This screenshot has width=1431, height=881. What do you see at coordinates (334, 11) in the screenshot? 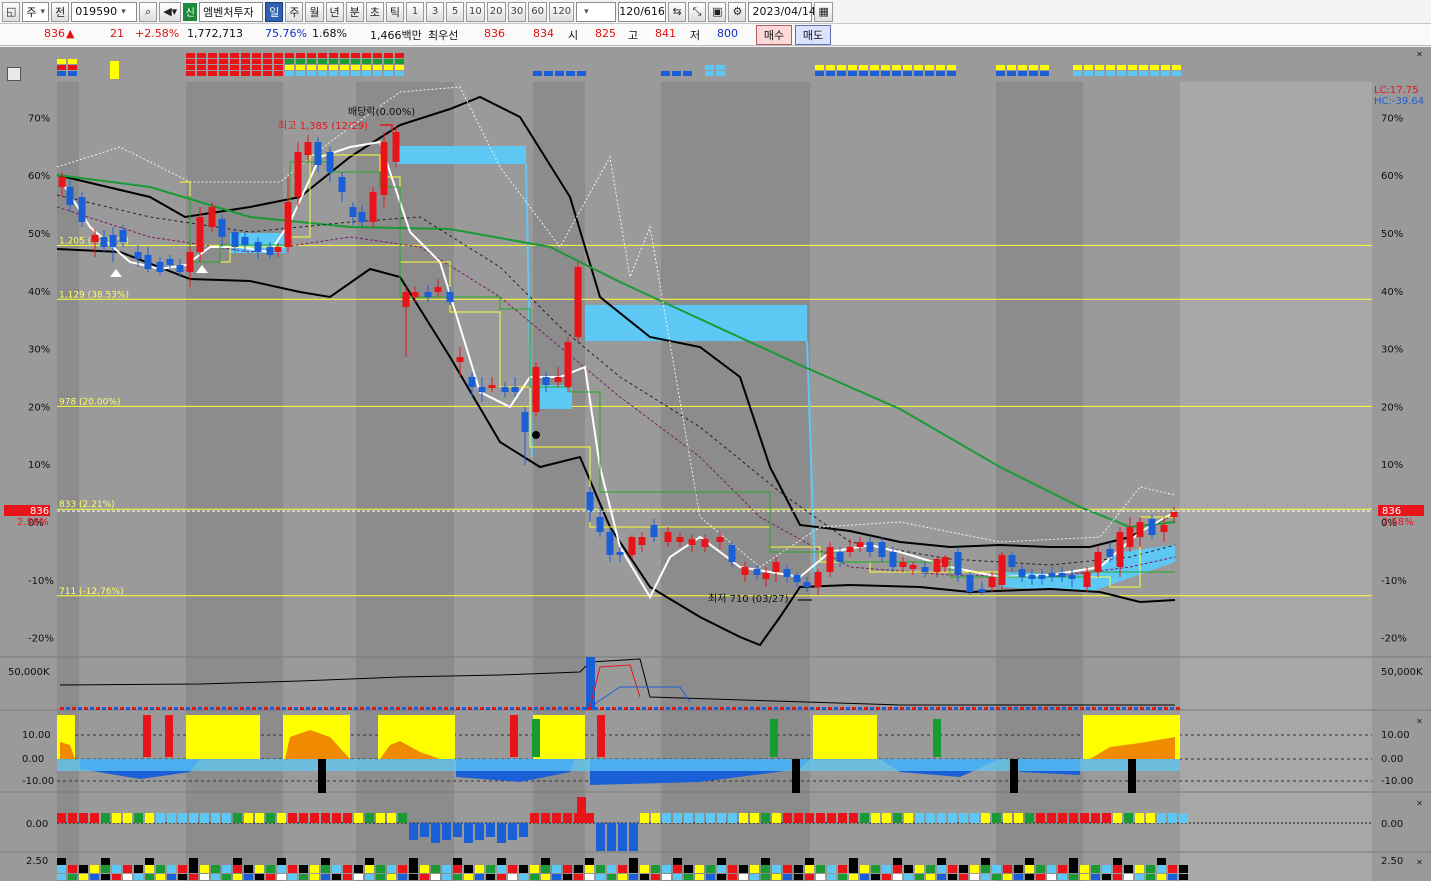
I see `period-year: 년` at bounding box center [334, 11].